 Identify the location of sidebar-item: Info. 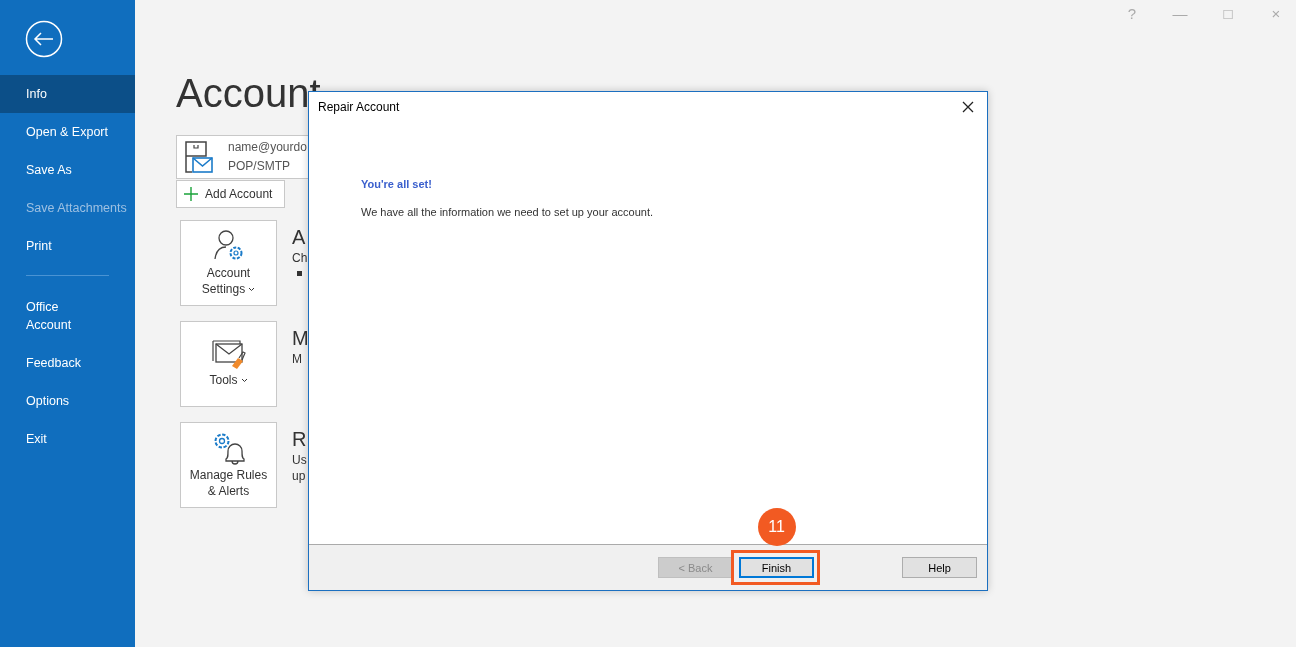
(67, 94).